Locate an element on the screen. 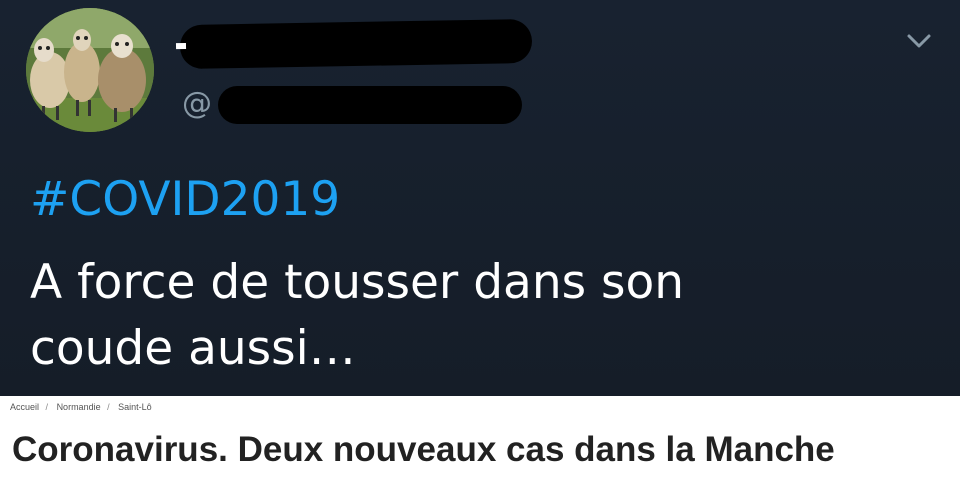 The image size is (960, 496). redaction-artifact is located at coordinates (181, 46).